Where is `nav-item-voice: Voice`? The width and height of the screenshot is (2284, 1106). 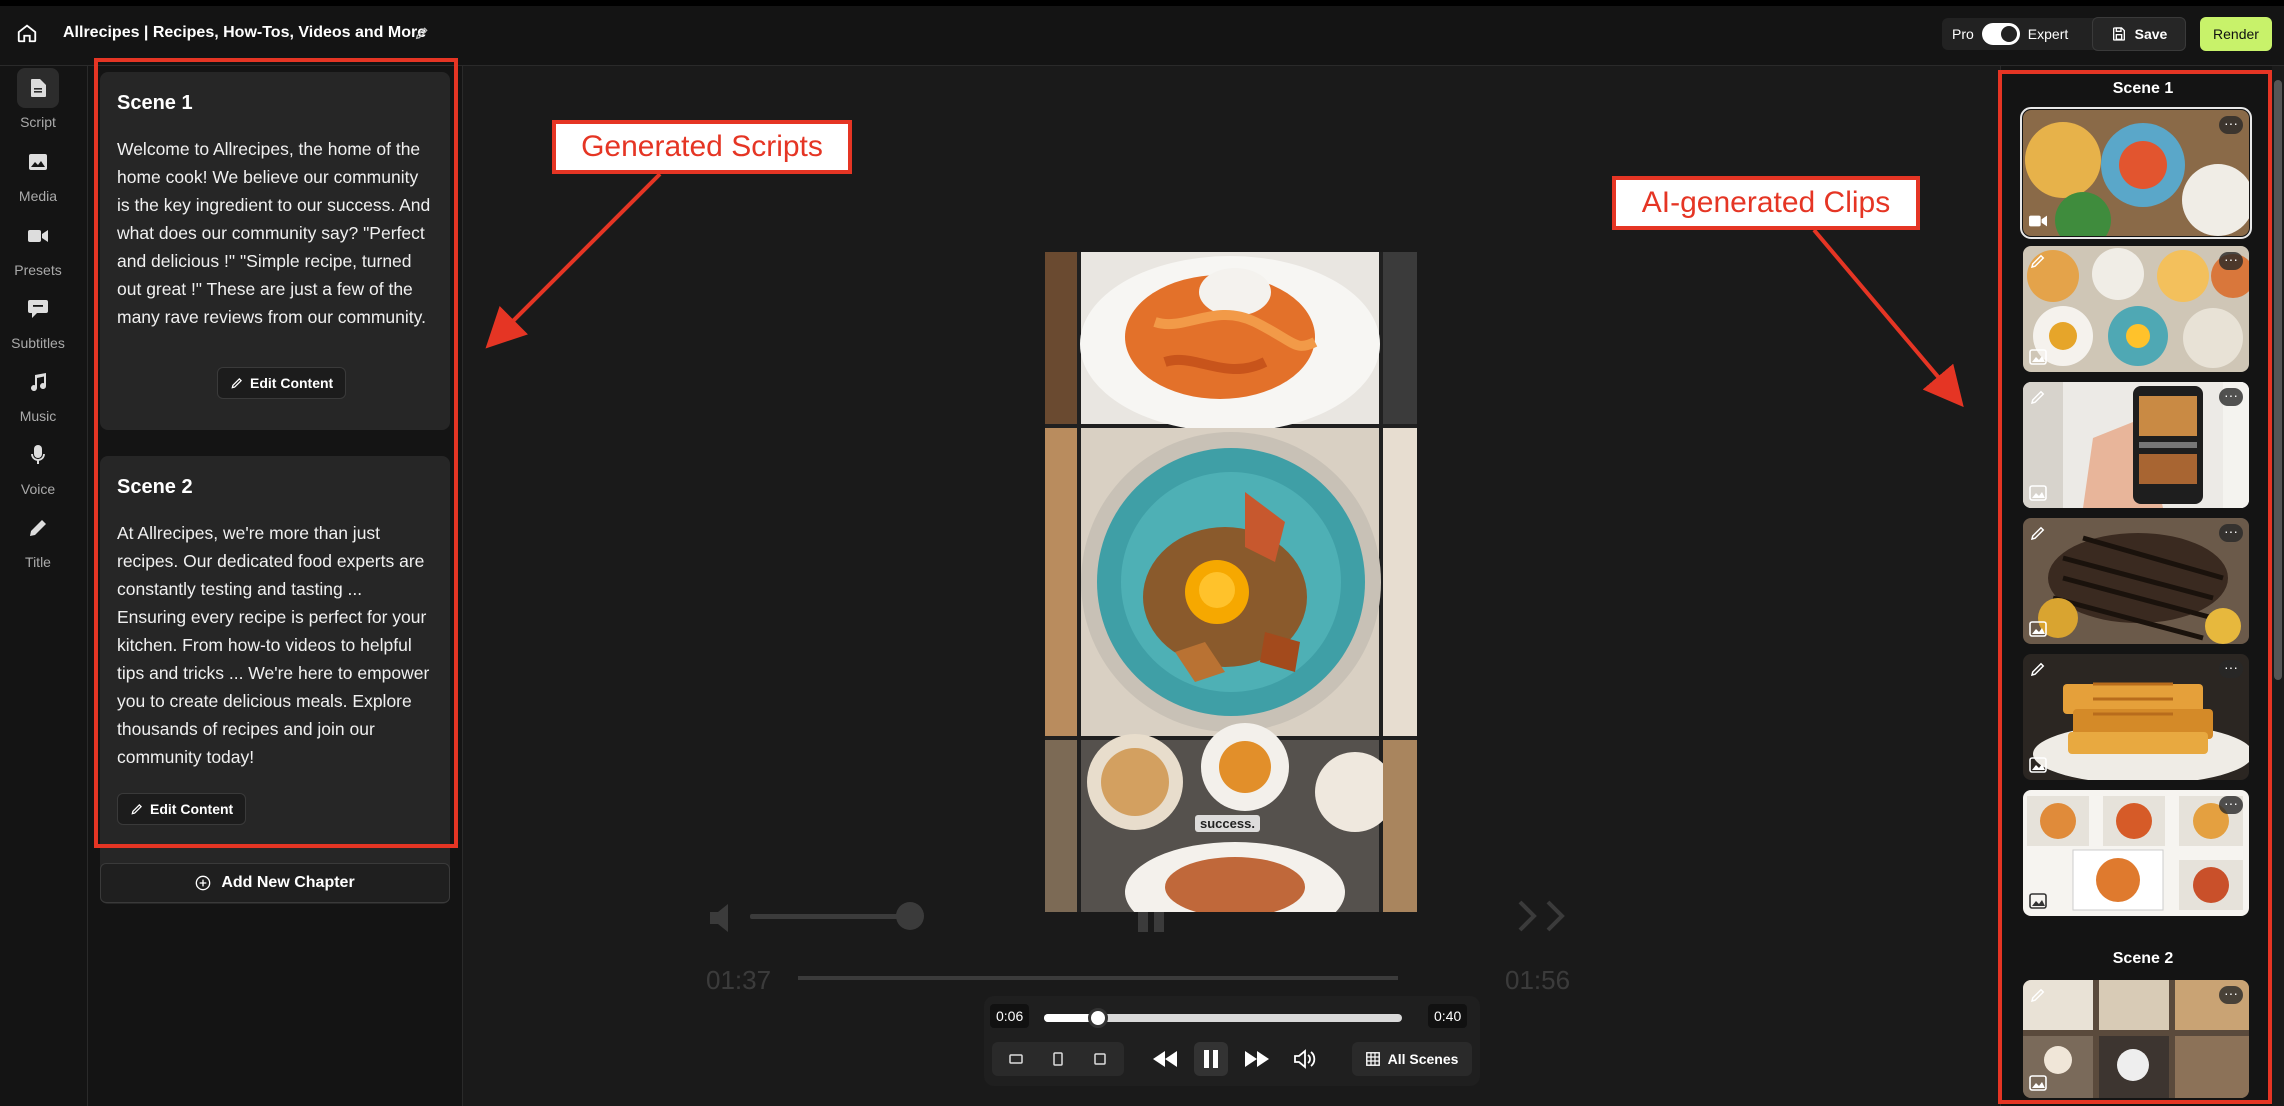 nav-item-voice: Voice is located at coordinates (38, 466).